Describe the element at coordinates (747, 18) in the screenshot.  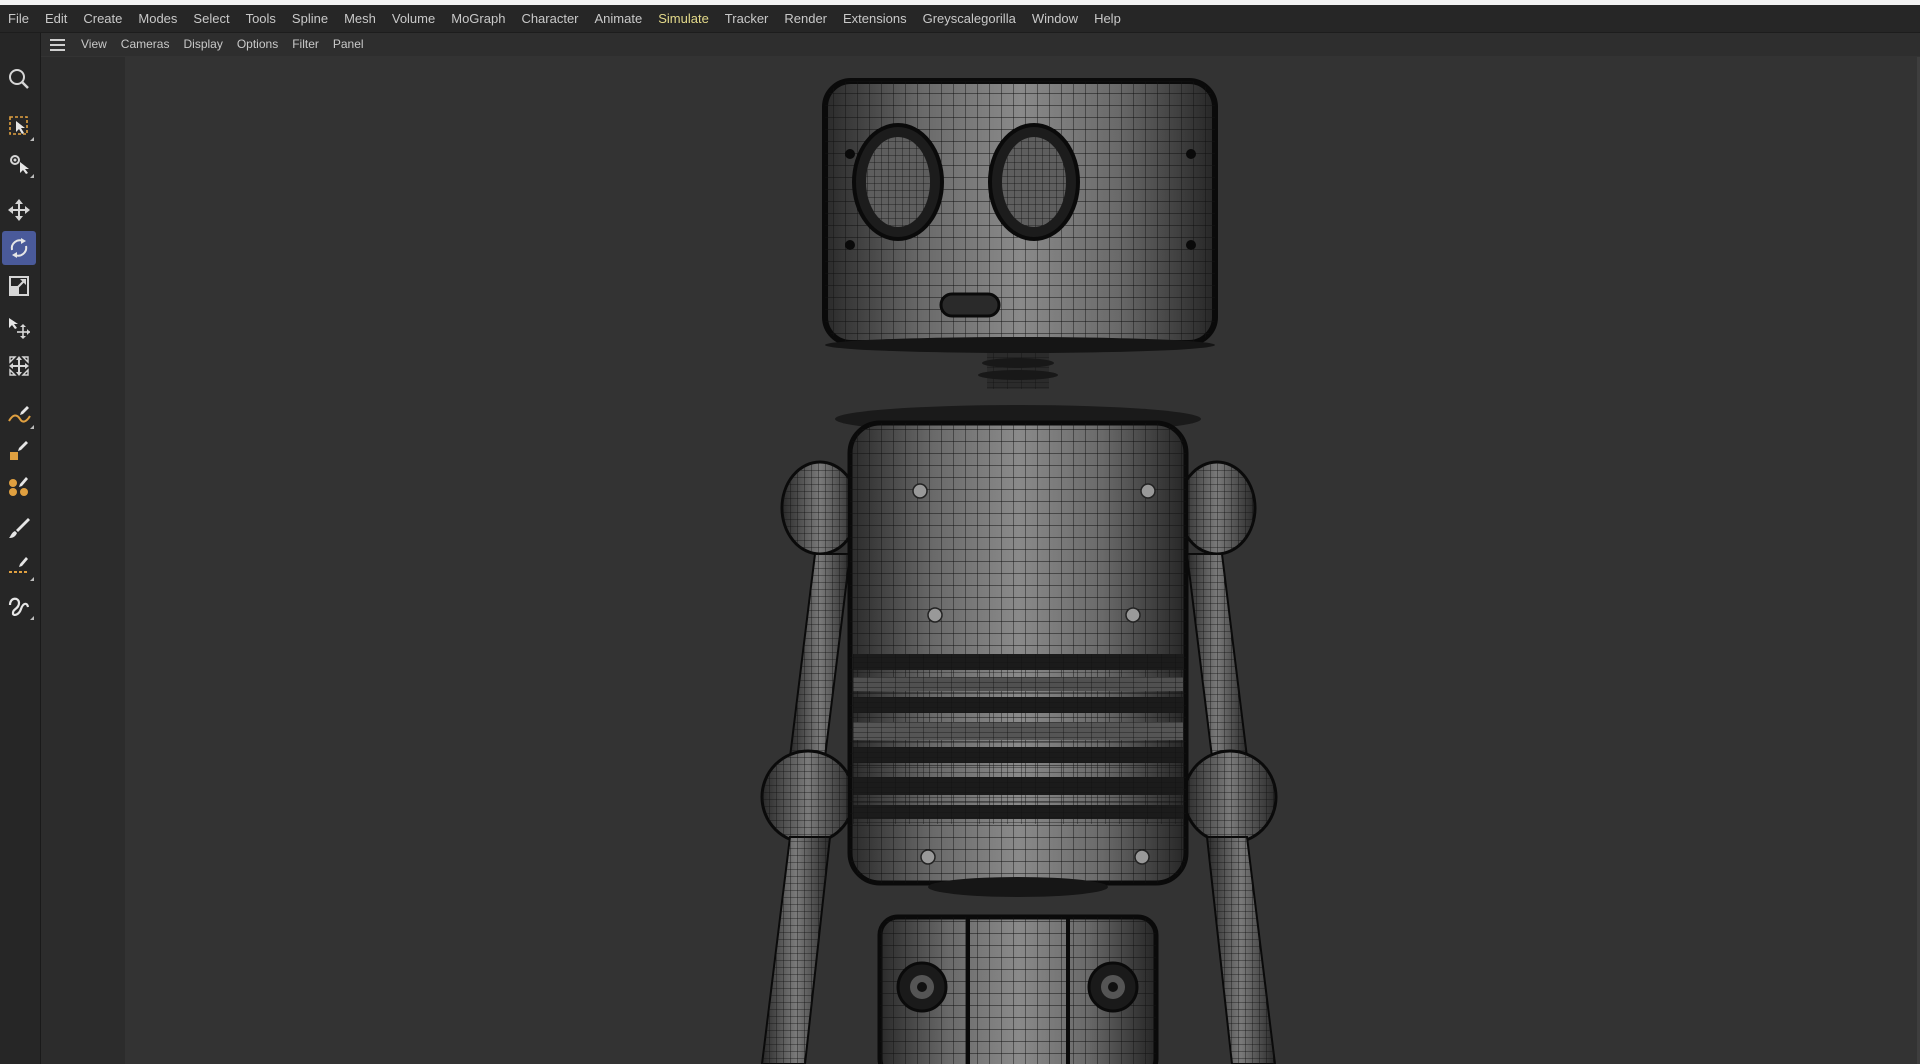
I see `menu-tracker: Tracker` at that location.